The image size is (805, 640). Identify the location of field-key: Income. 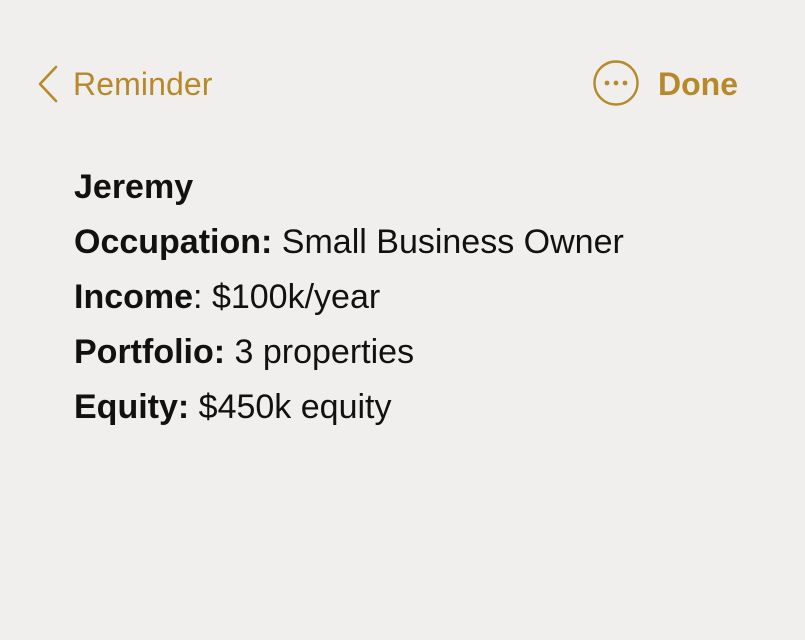
(134, 297).